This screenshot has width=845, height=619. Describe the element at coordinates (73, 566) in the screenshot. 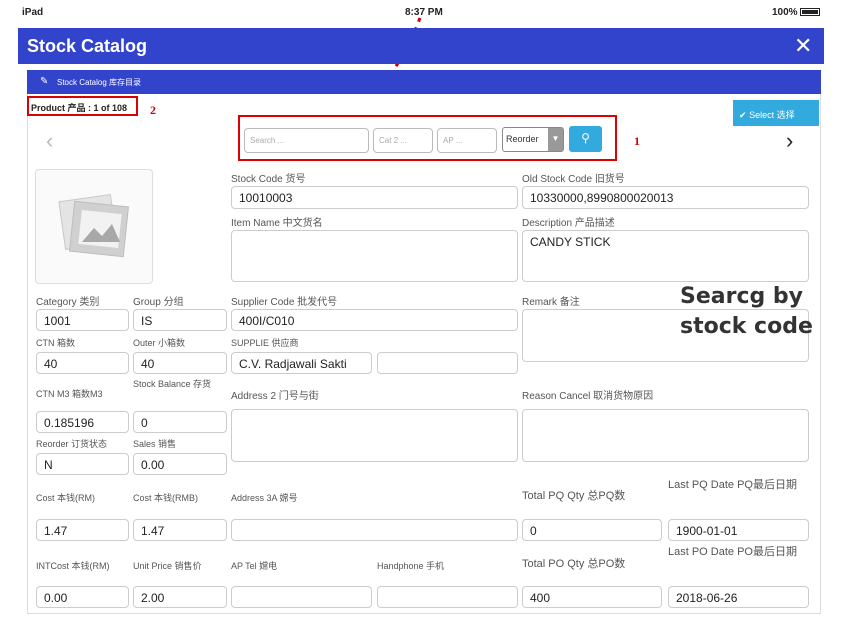

I see `intcost-rm-label: INTCost 本钱(RM)` at that location.